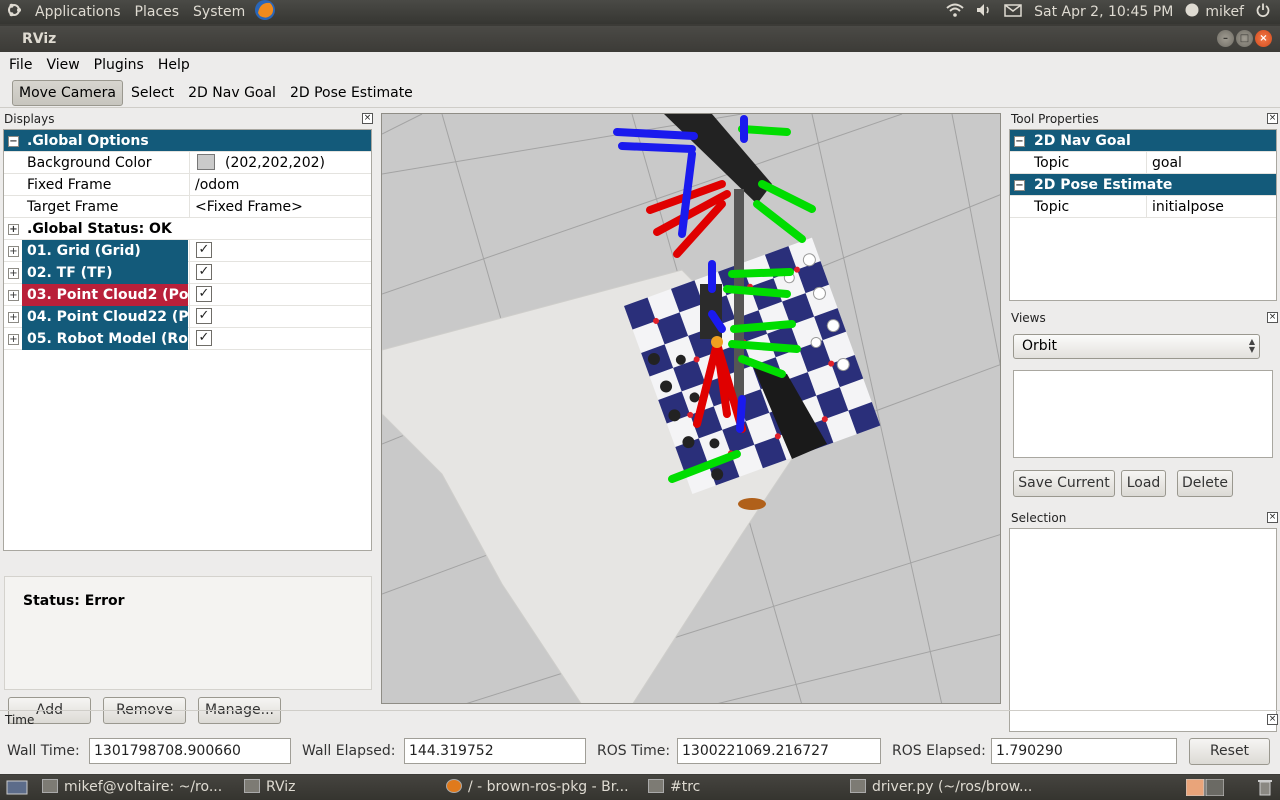 The height and width of the screenshot is (800, 1280). I want to click on save-current-button: Save Current, so click(1064, 483).